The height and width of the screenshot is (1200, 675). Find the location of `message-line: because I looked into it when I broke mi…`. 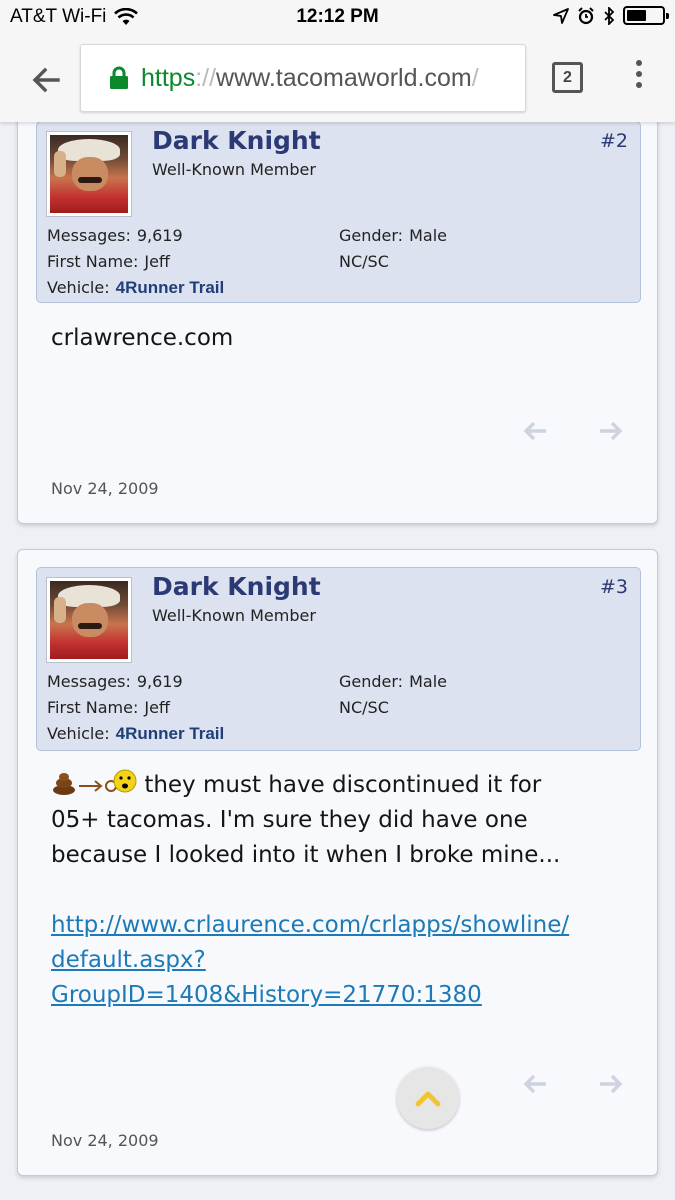

message-line: because I looked into it when I broke mi… is located at coordinates (306, 855).